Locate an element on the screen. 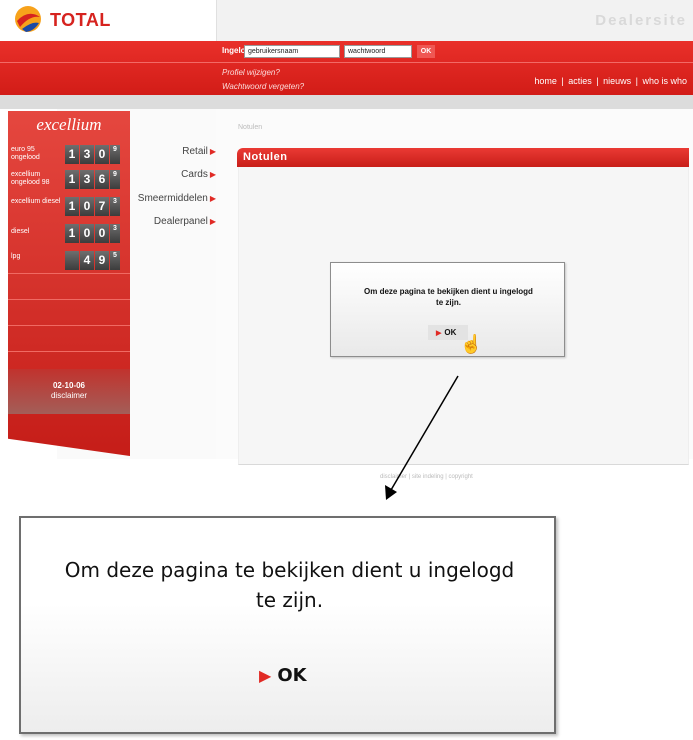 This screenshot has width=693, height=740. price-row: lpg 4 9 5 is located at coordinates (69, 261).